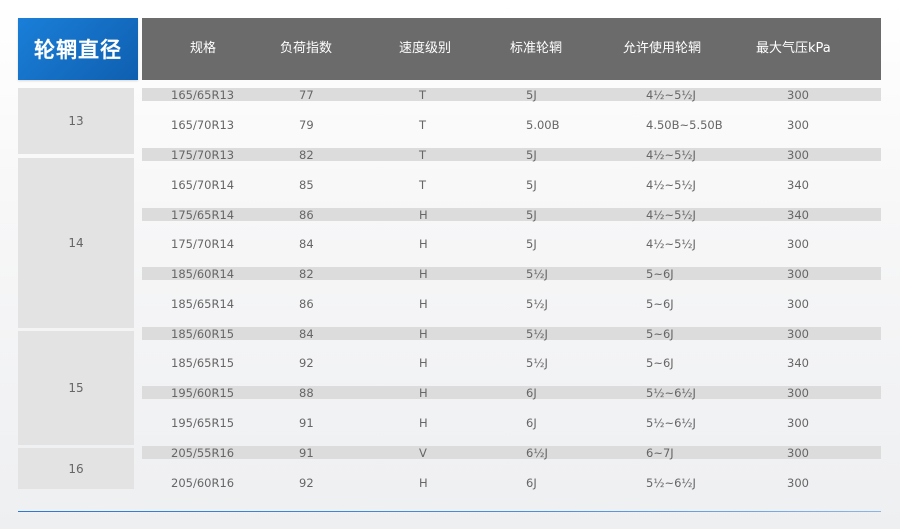 The height and width of the screenshot is (529, 900). Describe the element at coordinates (203, 94) in the screenshot. I see `cell-spec: 165/65R13` at that location.